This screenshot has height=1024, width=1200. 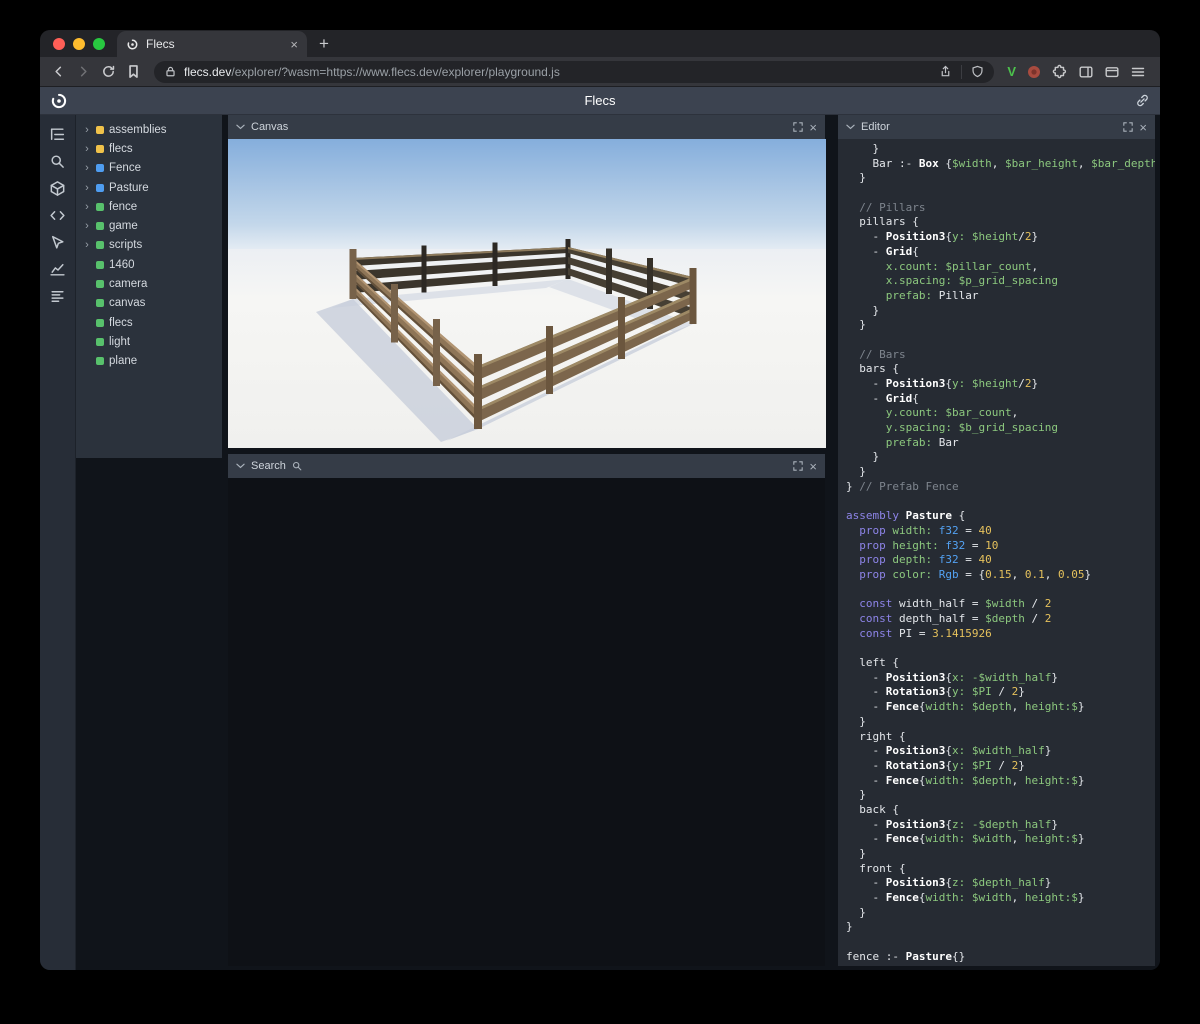 I want to click on divider, so click(x=962, y=71).